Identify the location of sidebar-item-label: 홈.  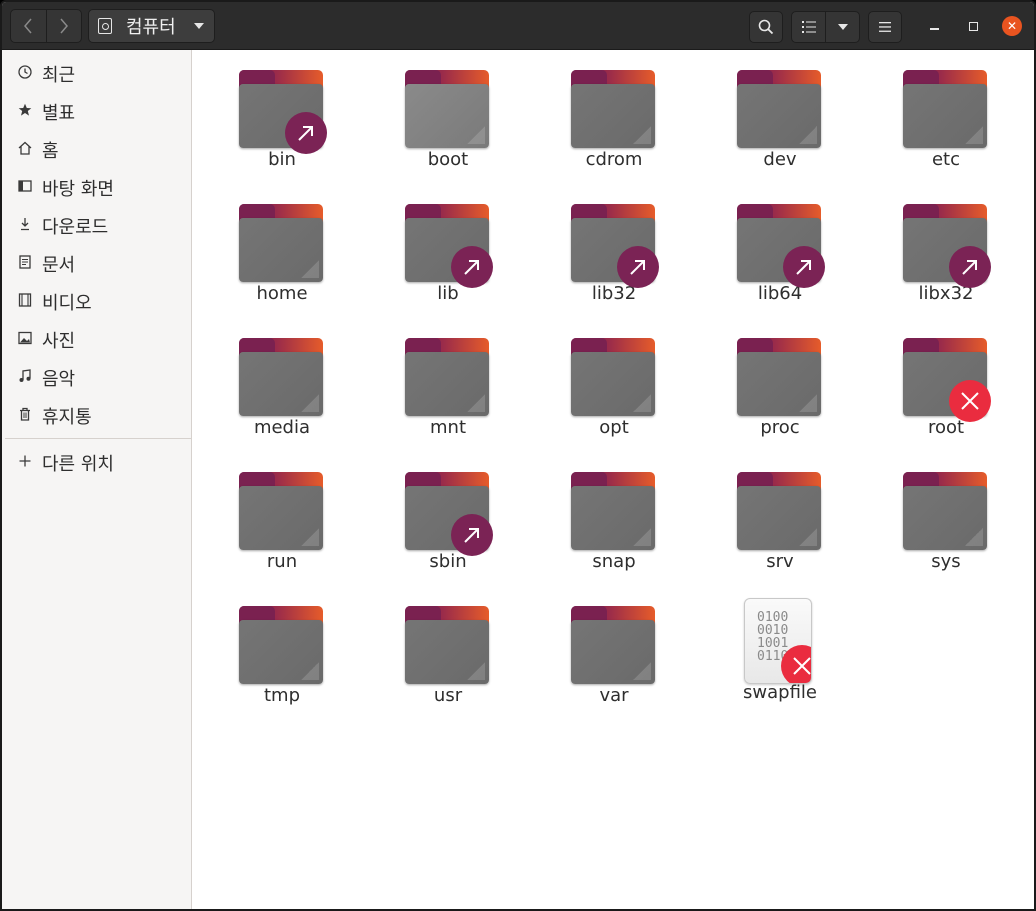
(50, 151).